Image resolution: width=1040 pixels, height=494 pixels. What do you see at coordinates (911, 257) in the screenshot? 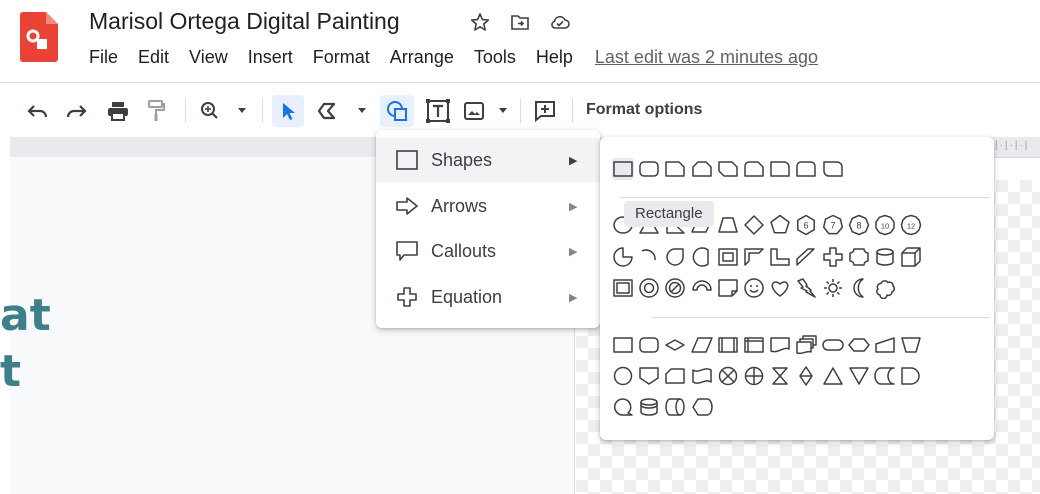
I see `cube-shape` at bounding box center [911, 257].